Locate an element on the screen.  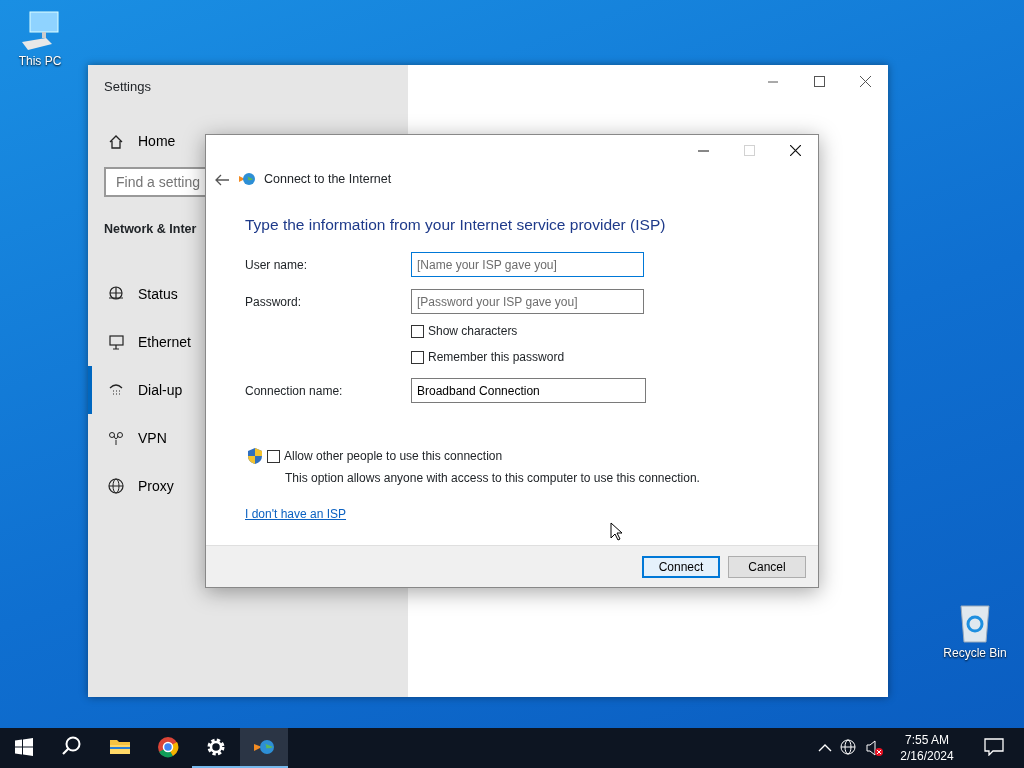
nav-label: Proxy is located at coordinates (156, 486).